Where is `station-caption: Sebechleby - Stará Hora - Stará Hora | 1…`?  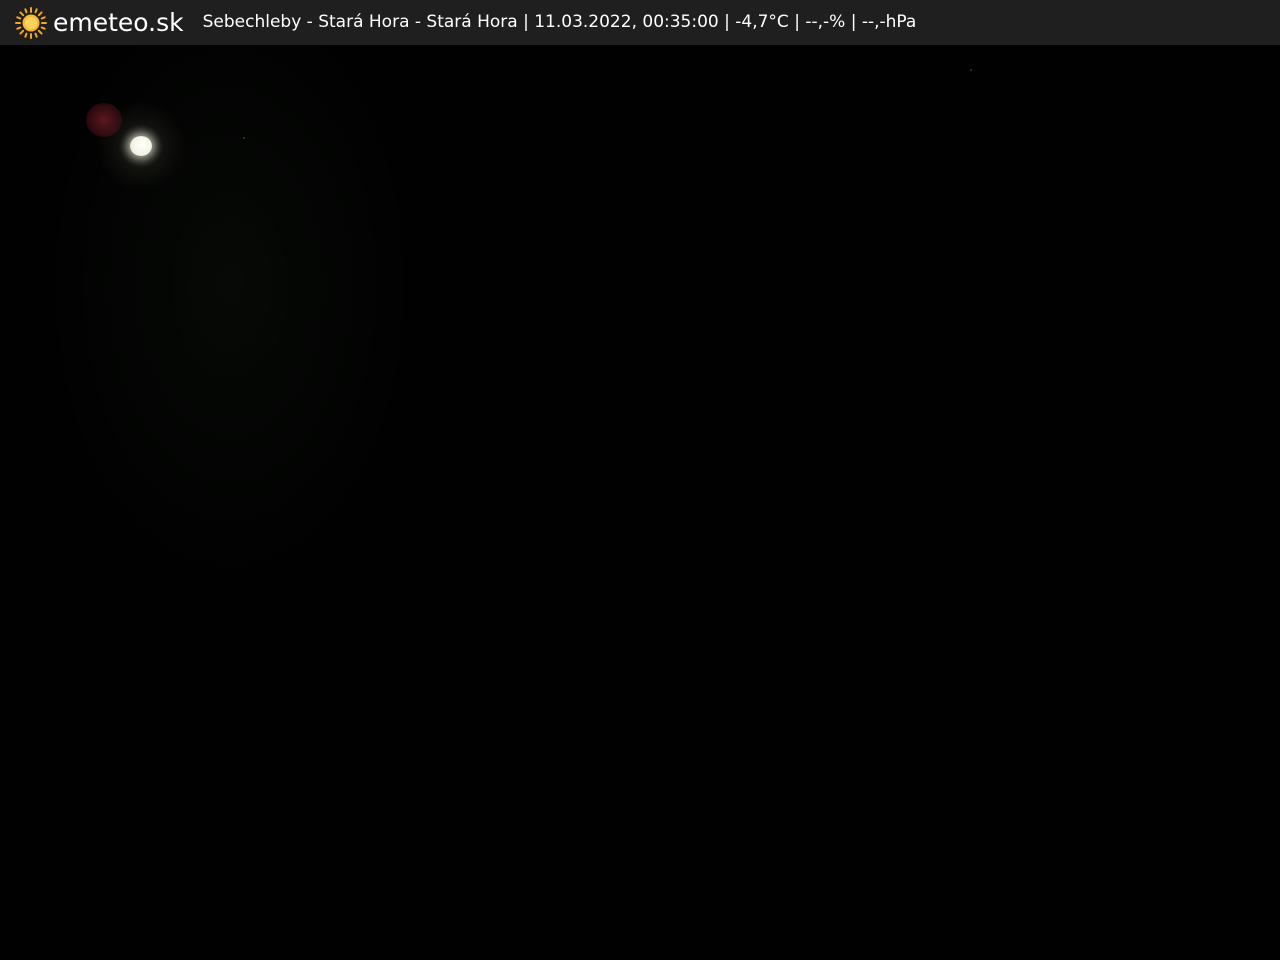
station-caption: Sebechleby - Stará Hora - Stará Hora | 1… is located at coordinates (559, 22).